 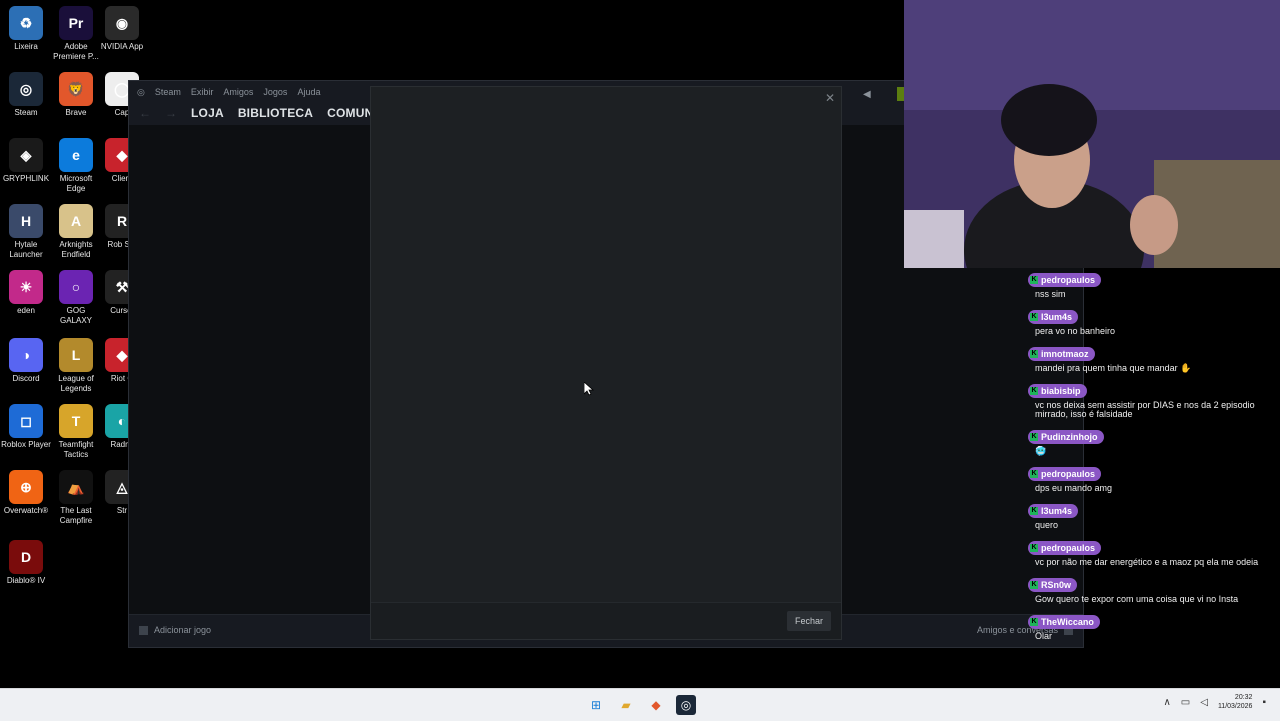 I want to click on chat-username-badge: K Pudinzinhojo, so click(x=1066, y=437).